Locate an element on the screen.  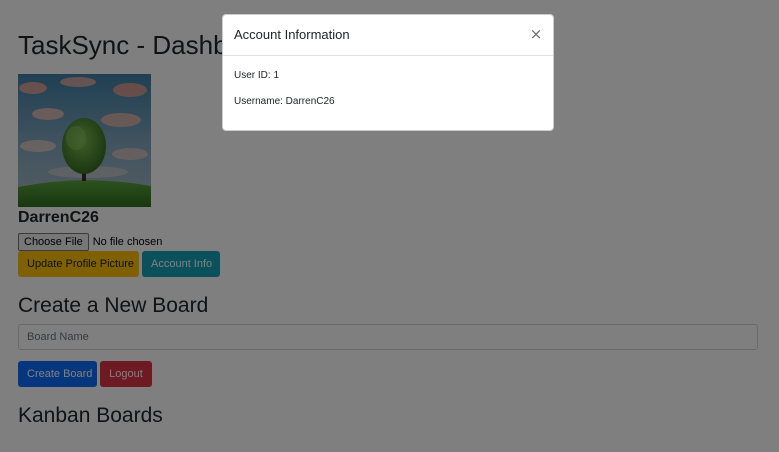
user-id-text: User ID: 1 is located at coordinates (257, 75).